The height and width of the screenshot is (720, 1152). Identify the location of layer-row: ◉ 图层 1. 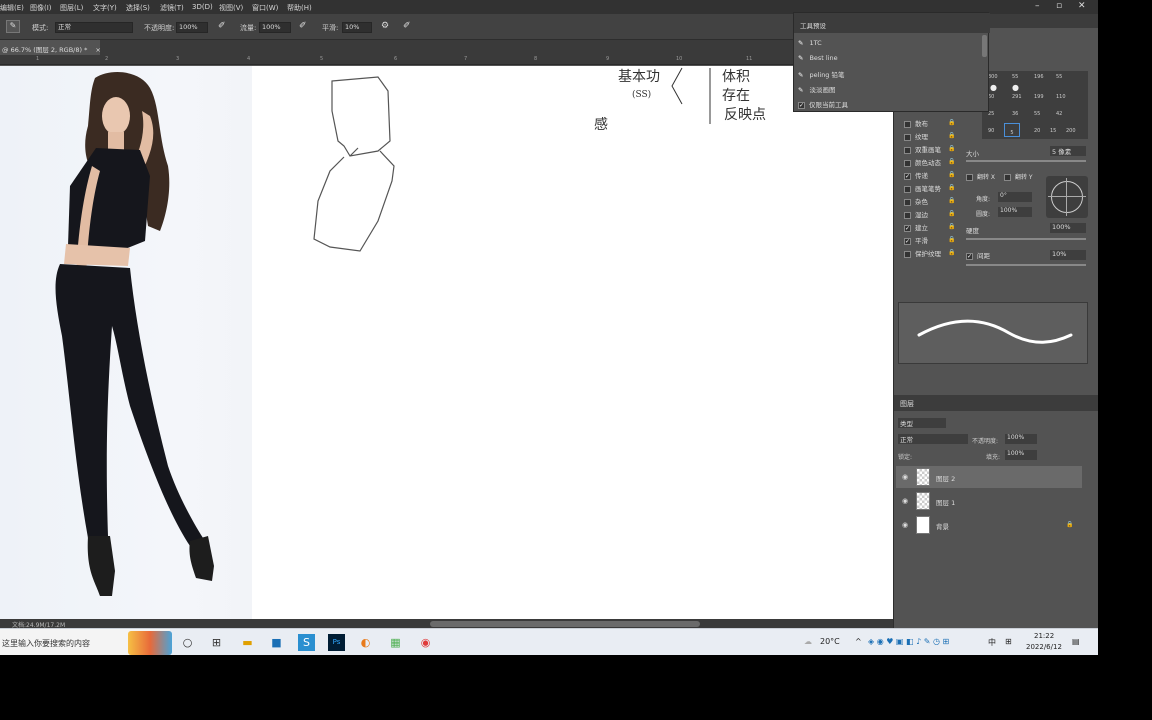
(989, 501).